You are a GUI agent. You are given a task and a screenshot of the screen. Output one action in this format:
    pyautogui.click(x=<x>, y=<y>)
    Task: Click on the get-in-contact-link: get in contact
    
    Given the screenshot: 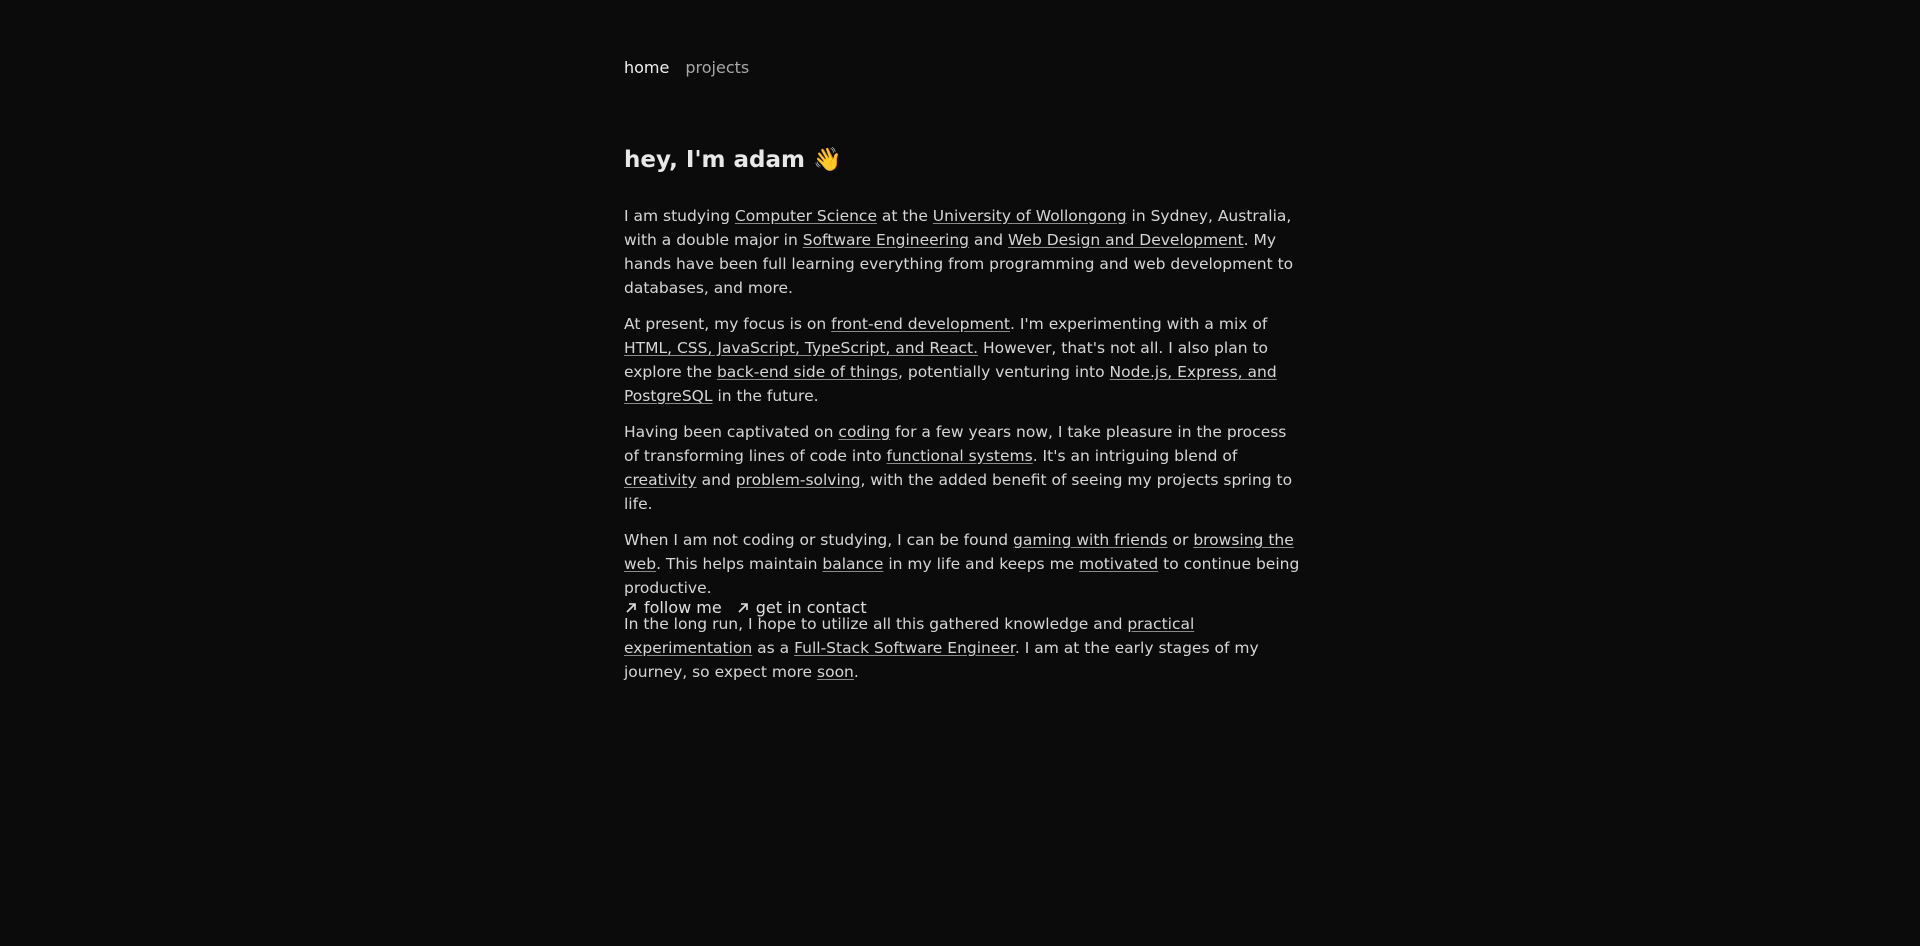 What is the action you would take?
    pyautogui.click(x=801, y=607)
    